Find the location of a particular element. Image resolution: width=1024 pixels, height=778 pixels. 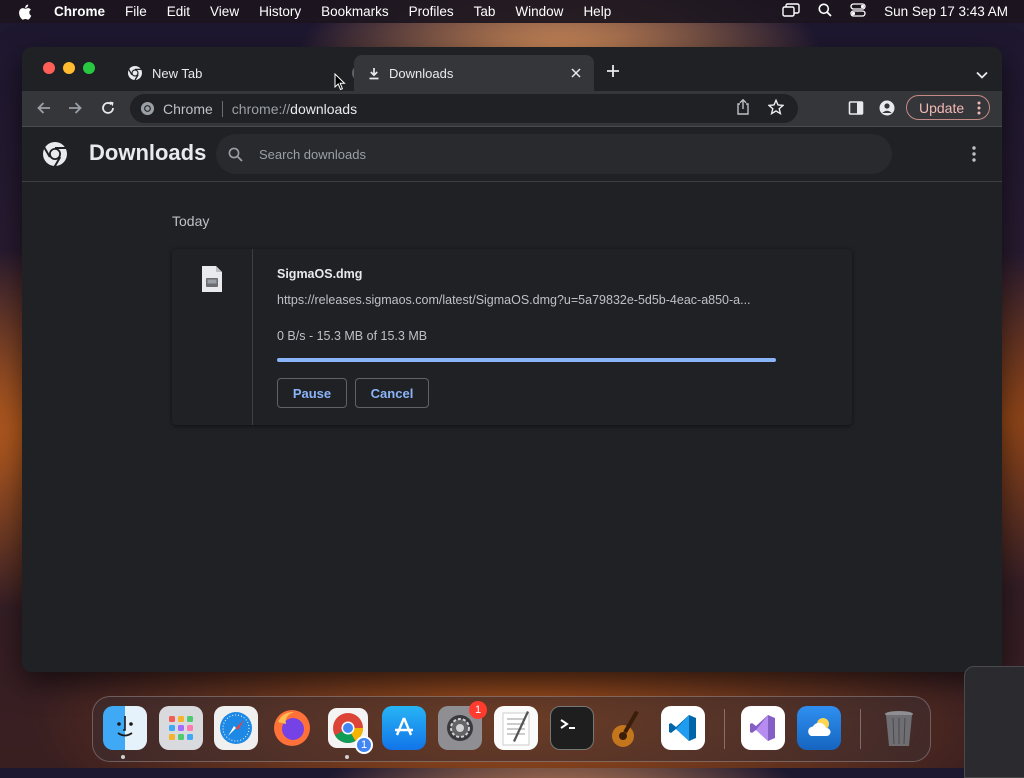

zoom-window-button is located at coordinates (89, 68).